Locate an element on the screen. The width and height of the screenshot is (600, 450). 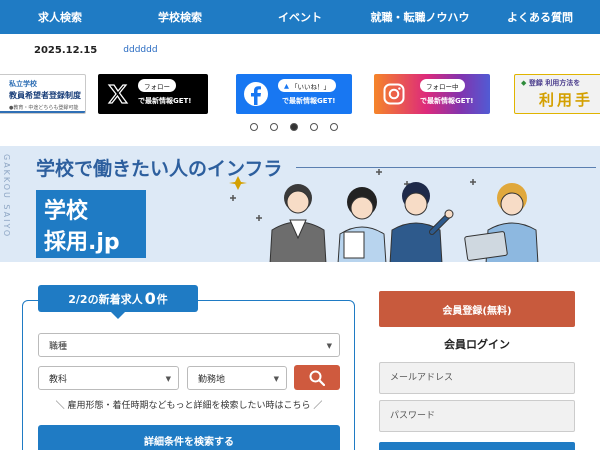
x-follow-pill: フォロー is located at coordinates (157, 85).